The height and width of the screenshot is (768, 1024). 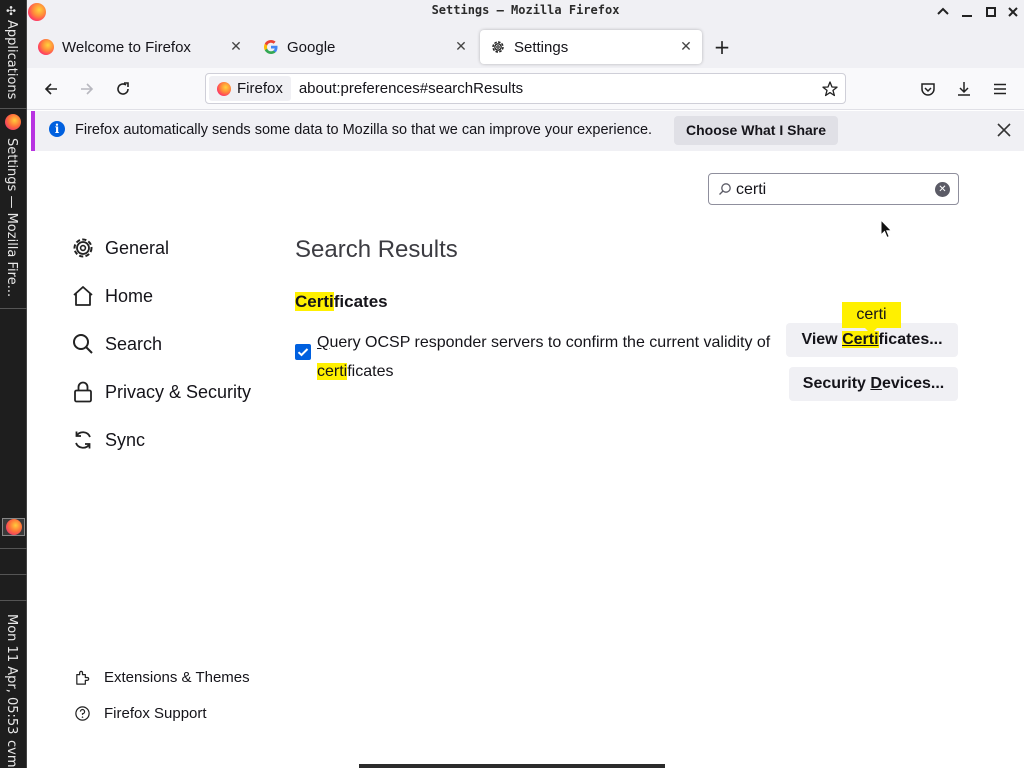 I want to click on new-tab-button: +, so click(x=722, y=47).